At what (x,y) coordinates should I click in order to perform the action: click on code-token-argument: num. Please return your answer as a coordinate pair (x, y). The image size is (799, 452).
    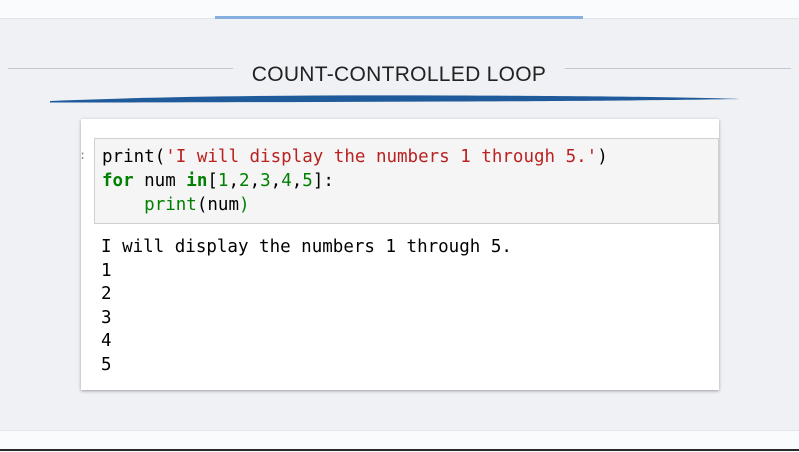
    Looking at the image, I should click on (223, 205).